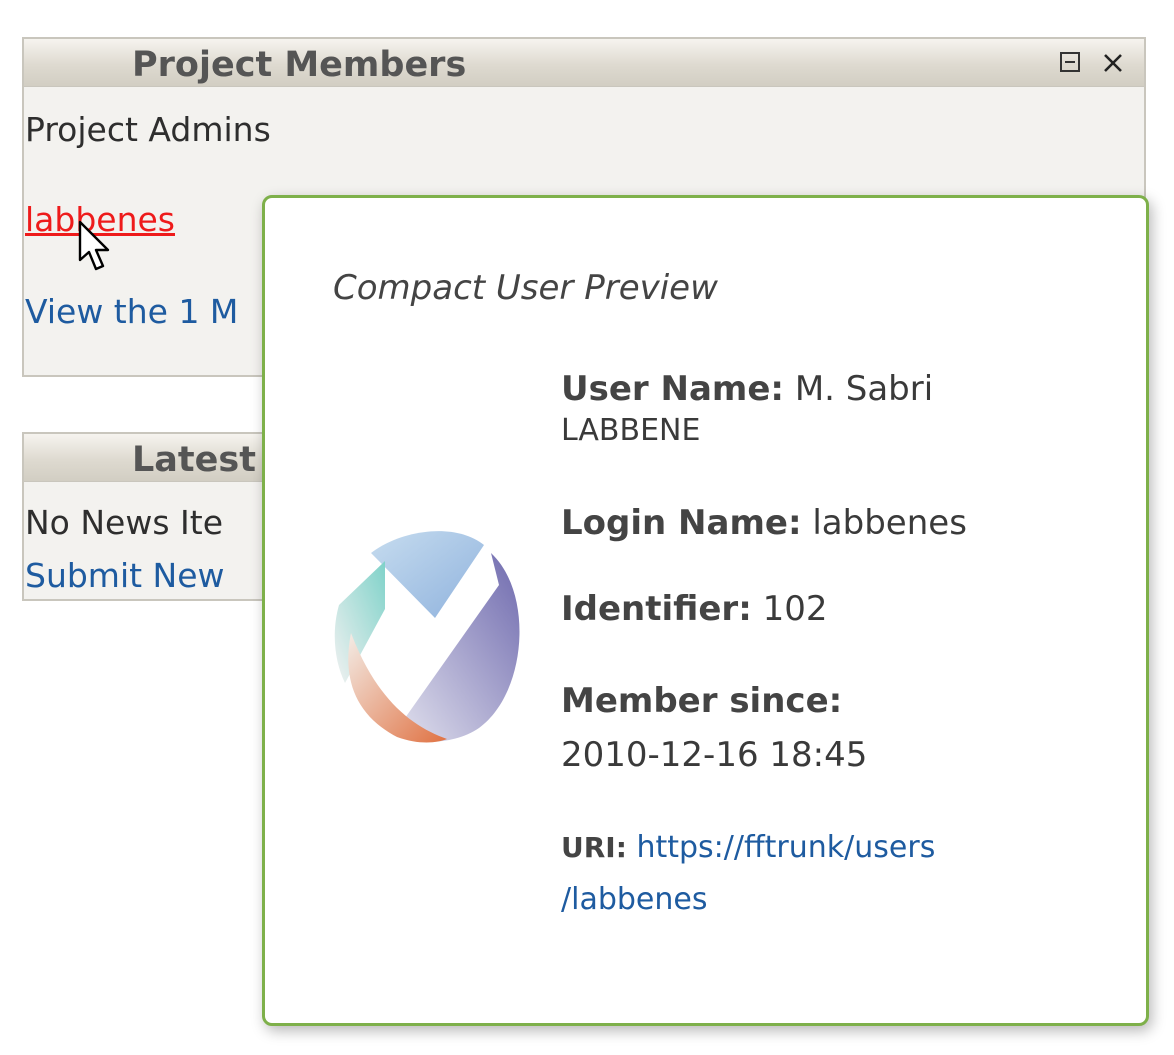 Image resolution: width=1174 pixels, height=1055 pixels. Describe the element at coordinates (125, 576) in the screenshot. I see `submit-news-link: Submit New` at that location.